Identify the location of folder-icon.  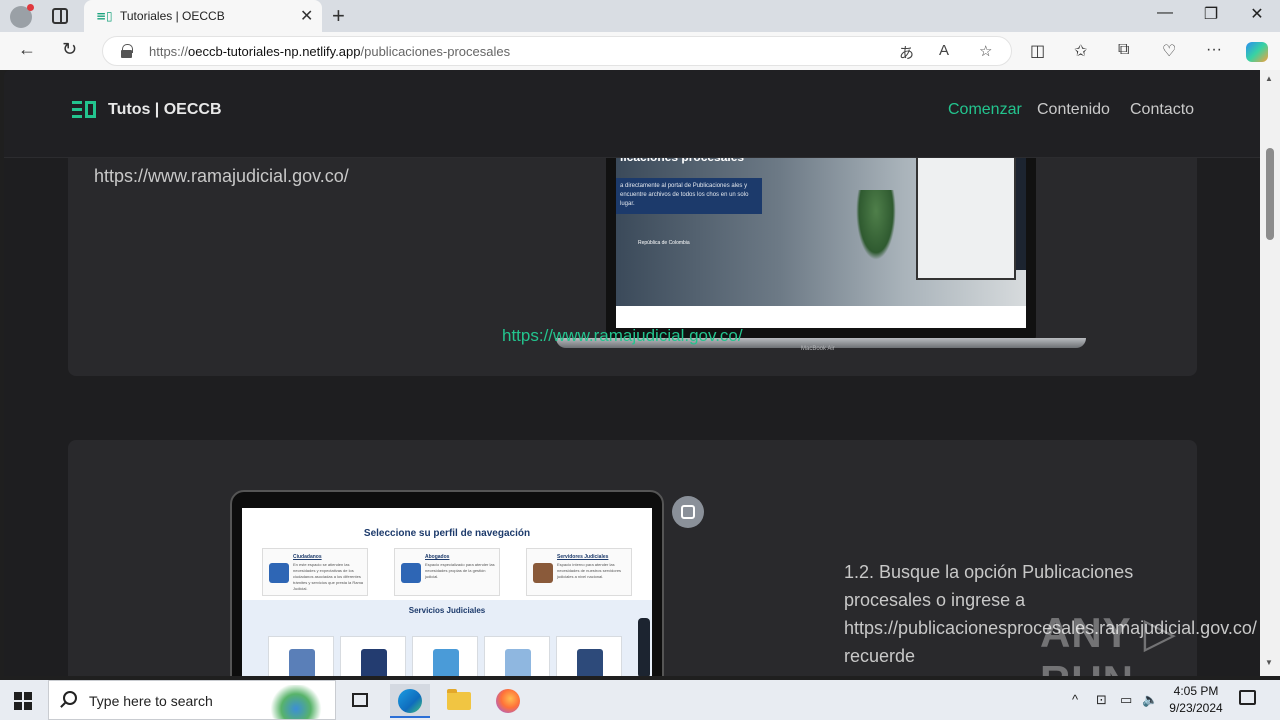
(459, 699).